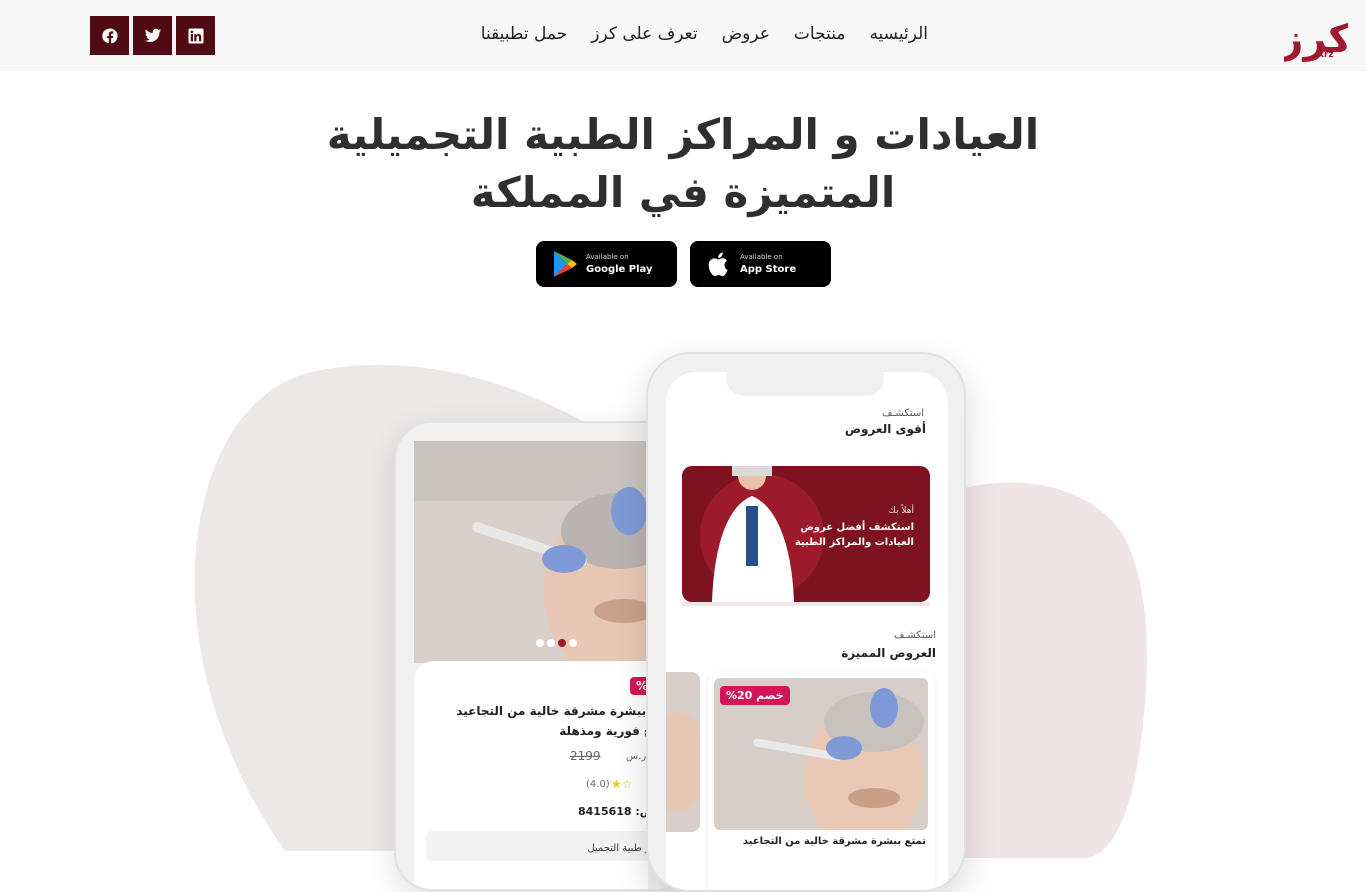 The width and height of the screenshot is (1366, 892). What do you see at coordinates (562, 643) in the screenshot?
I see `carousel-dot-active` at bounding box center [562, 643].